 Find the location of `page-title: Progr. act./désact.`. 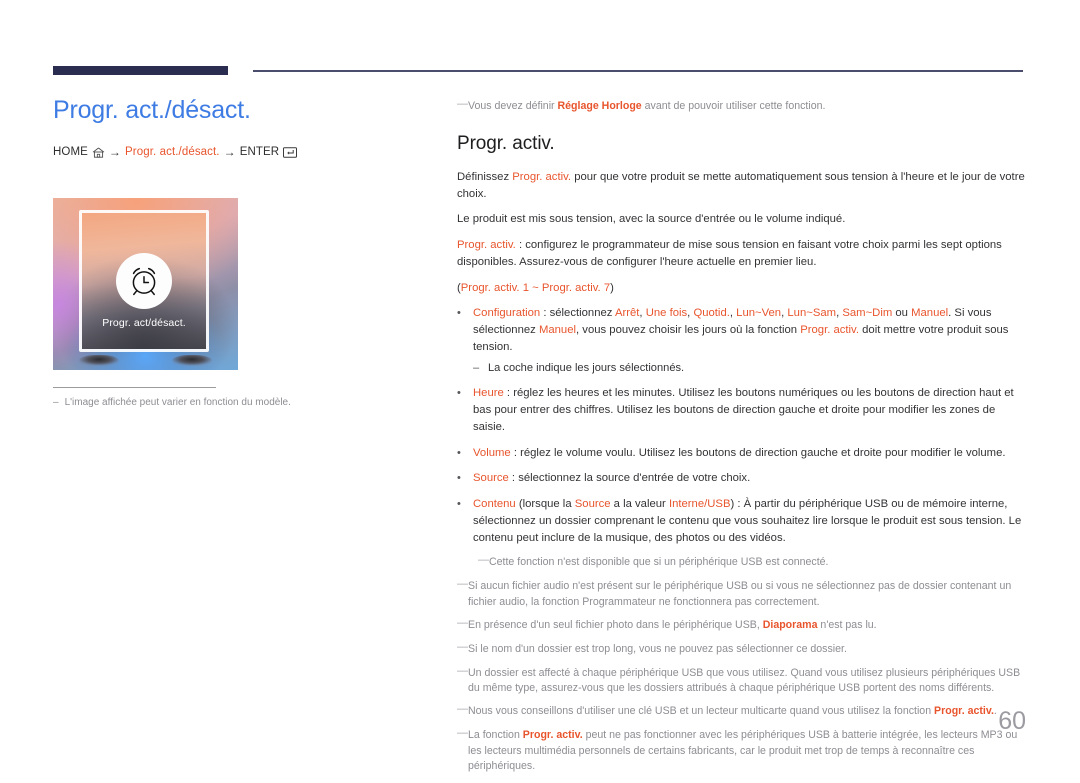

page-title: Progr. act./désact. is located at coordinates (152, 110).